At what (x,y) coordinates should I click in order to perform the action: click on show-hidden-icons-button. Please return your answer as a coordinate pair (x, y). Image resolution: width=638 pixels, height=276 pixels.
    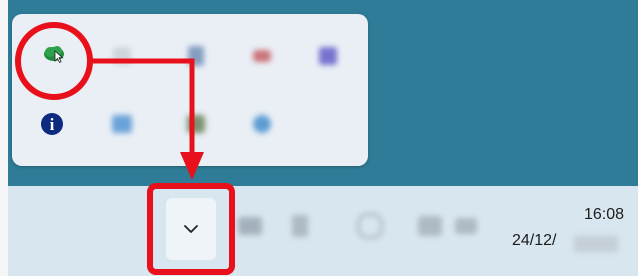
    Looking at the image, I should click on (191, 229).